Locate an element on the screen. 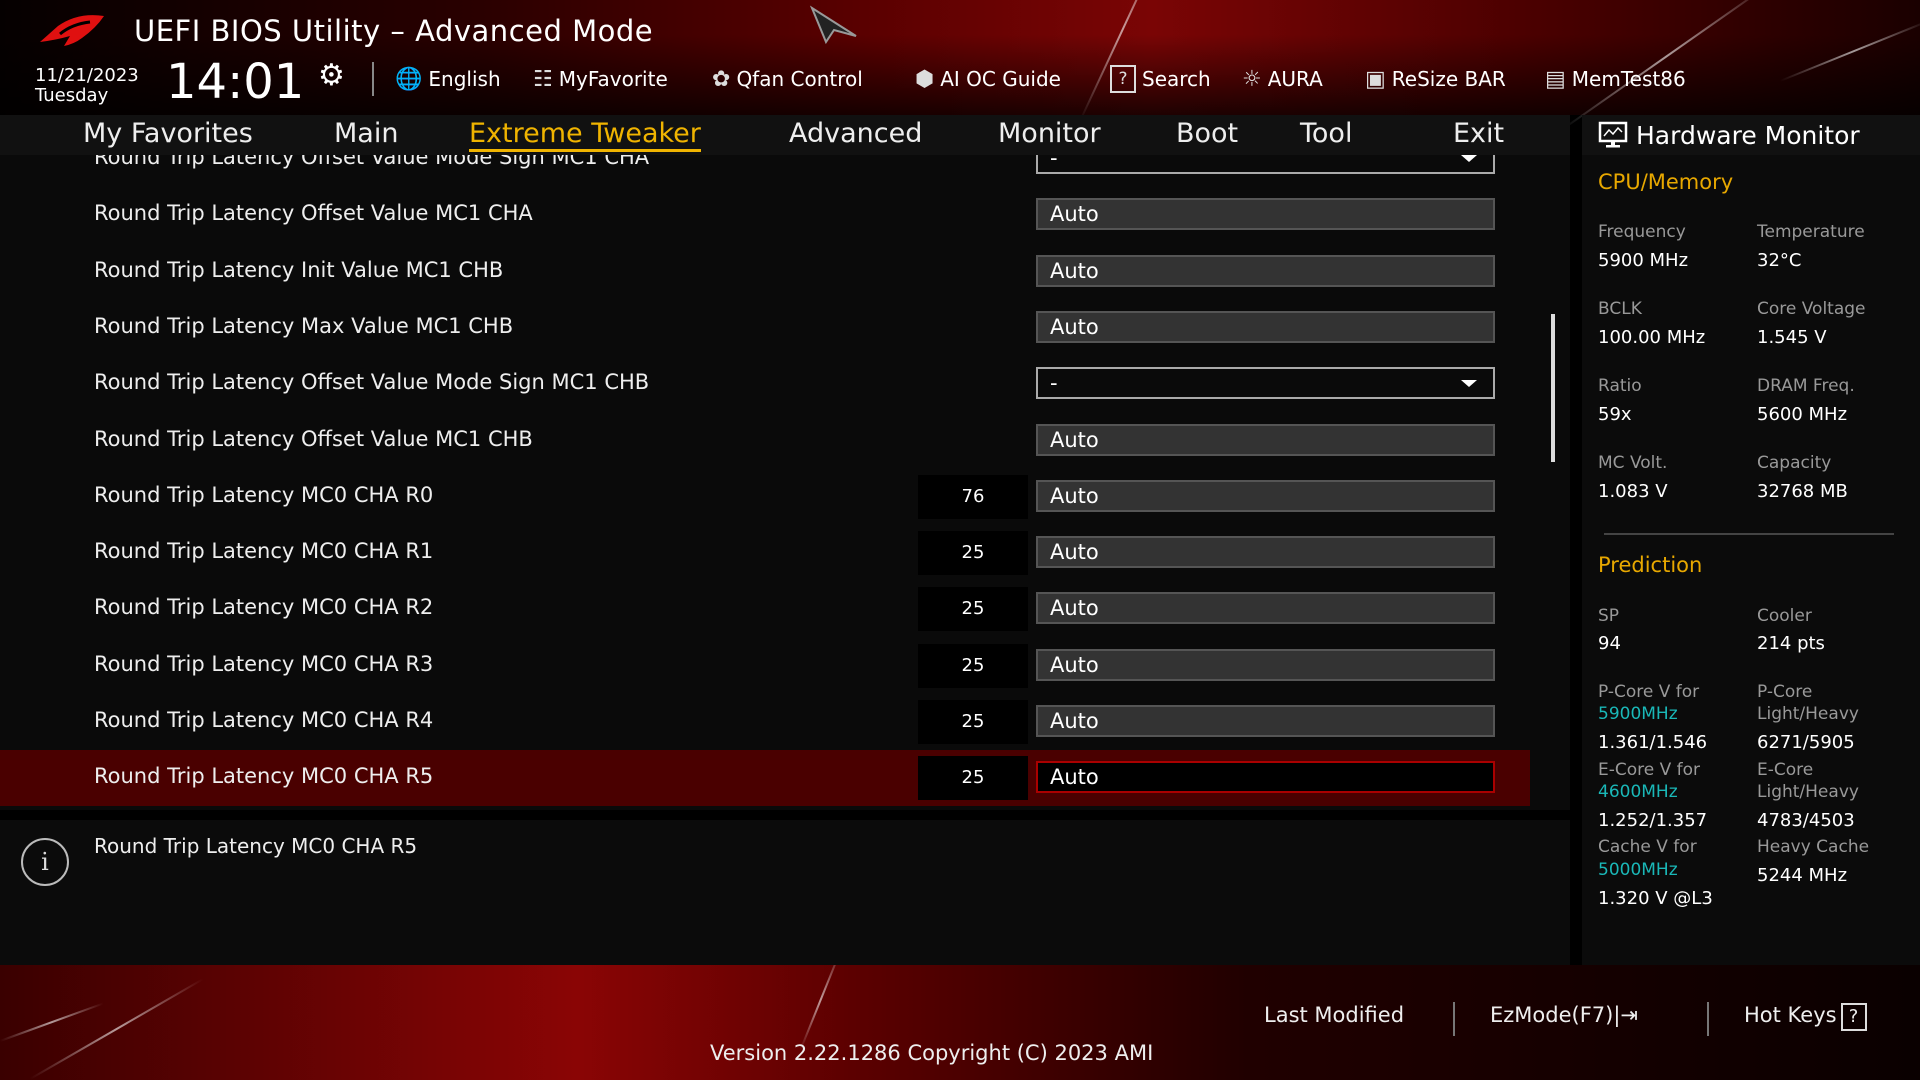 The width and height of the screenshot is (1920, 1080). setting-row: Round Trip Latency MC0 CHA R2 25 Auto is located at coordinates (765, 609).